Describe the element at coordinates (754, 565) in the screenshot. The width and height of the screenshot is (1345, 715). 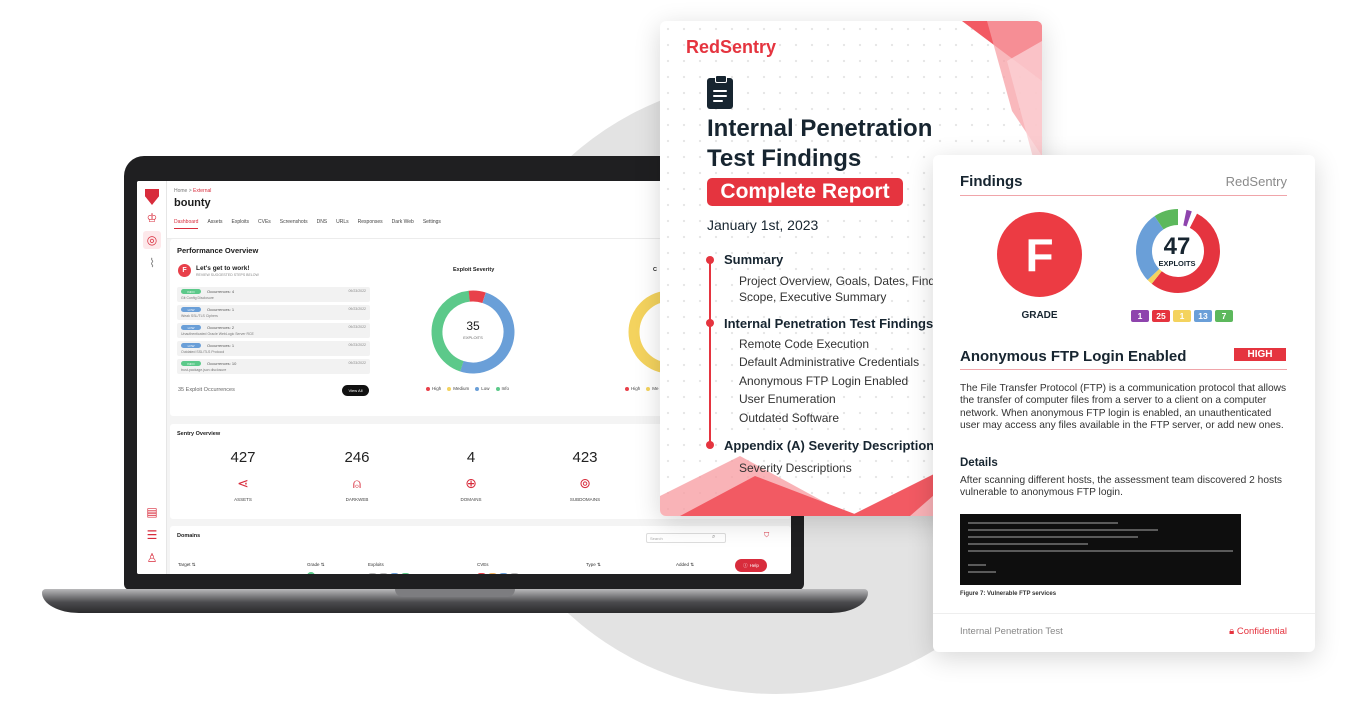
I see `help-label: Help` at that location.